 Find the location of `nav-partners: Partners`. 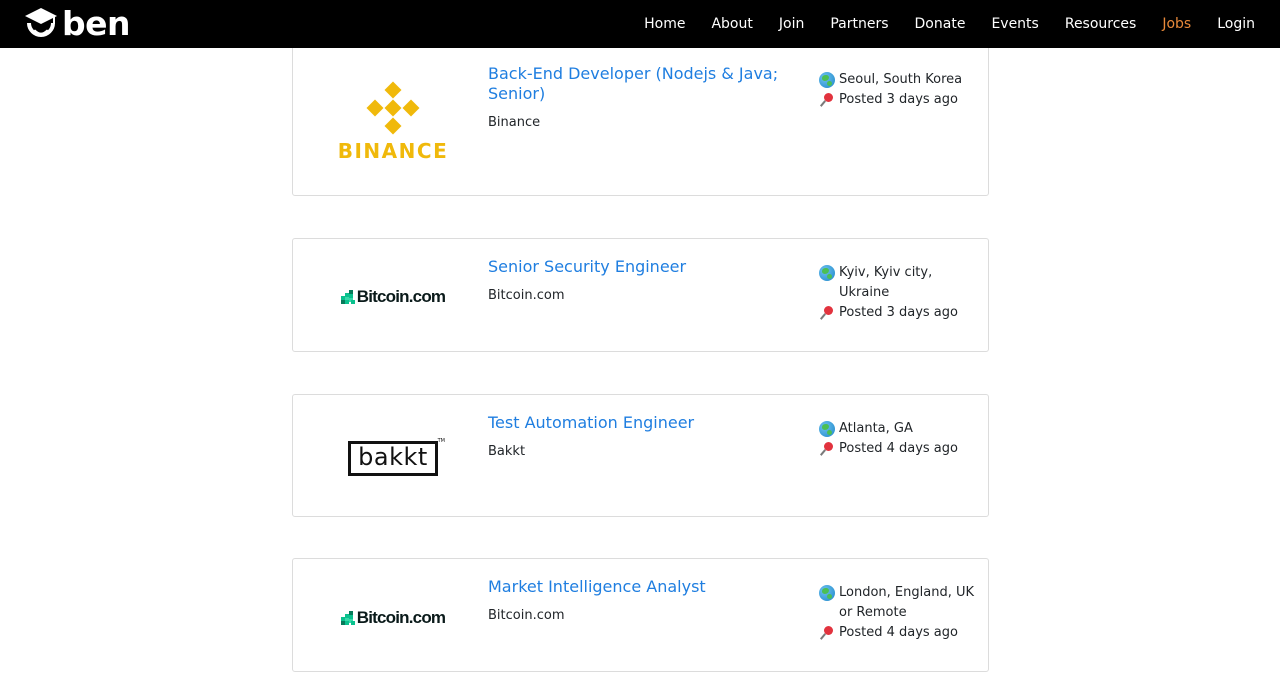

nav-partners: Partners is located at coordinates (859, 24).